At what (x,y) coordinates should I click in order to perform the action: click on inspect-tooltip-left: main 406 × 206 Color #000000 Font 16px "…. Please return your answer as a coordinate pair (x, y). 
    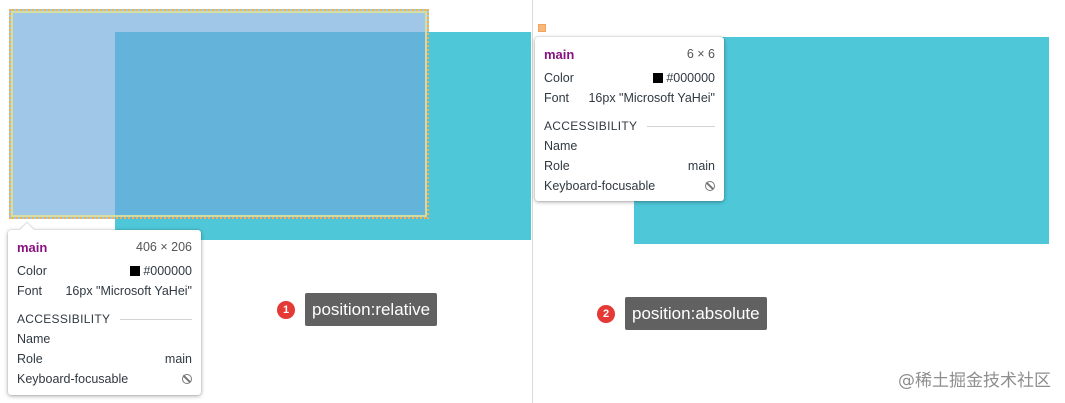
    Looking at the image, I should click on (104, 308).